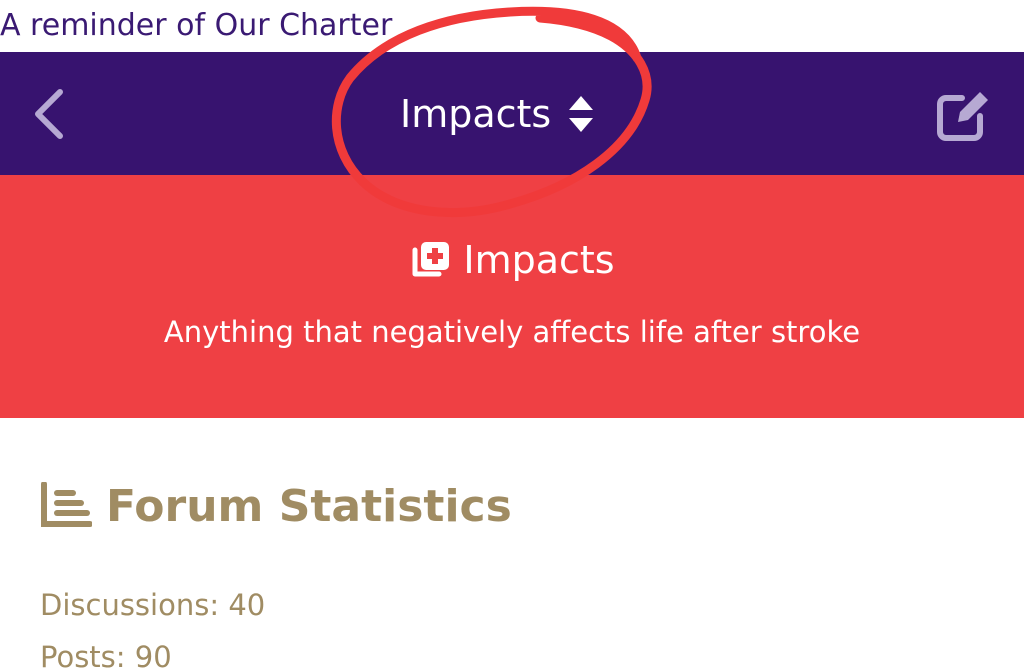 The width and height of the screenshot is (1024, 670). What do you see at coordinates (106, 655) in the screenshot?
I see `posts-count: Posts: 90` at bounding box center [106, 655].